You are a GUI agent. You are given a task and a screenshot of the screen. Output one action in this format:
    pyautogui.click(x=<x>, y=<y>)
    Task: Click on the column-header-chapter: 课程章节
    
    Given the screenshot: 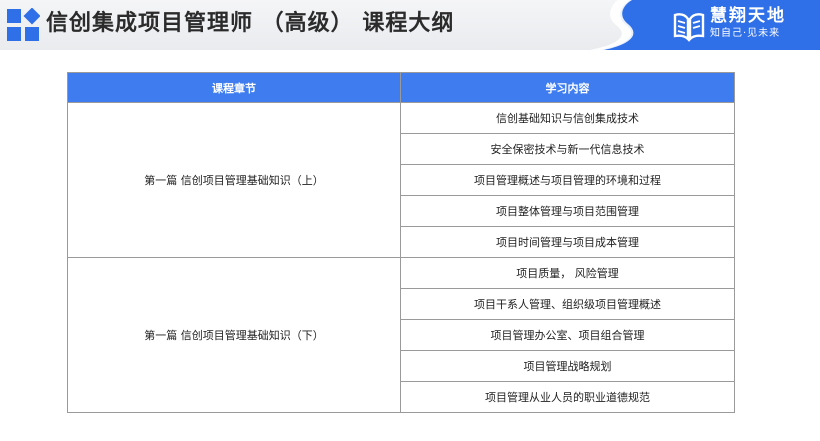 What is the action you would take?
    pyautogui.click(x=234, y=87)
    